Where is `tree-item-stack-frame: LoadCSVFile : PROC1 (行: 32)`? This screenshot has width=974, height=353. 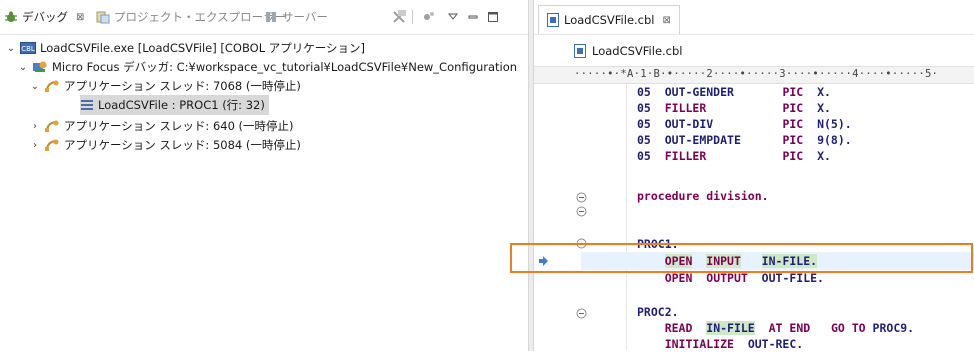
tree-item-stack-frame: LoadCSVFile : PROC1 (行: 32) is located at coordinates (174, 105).